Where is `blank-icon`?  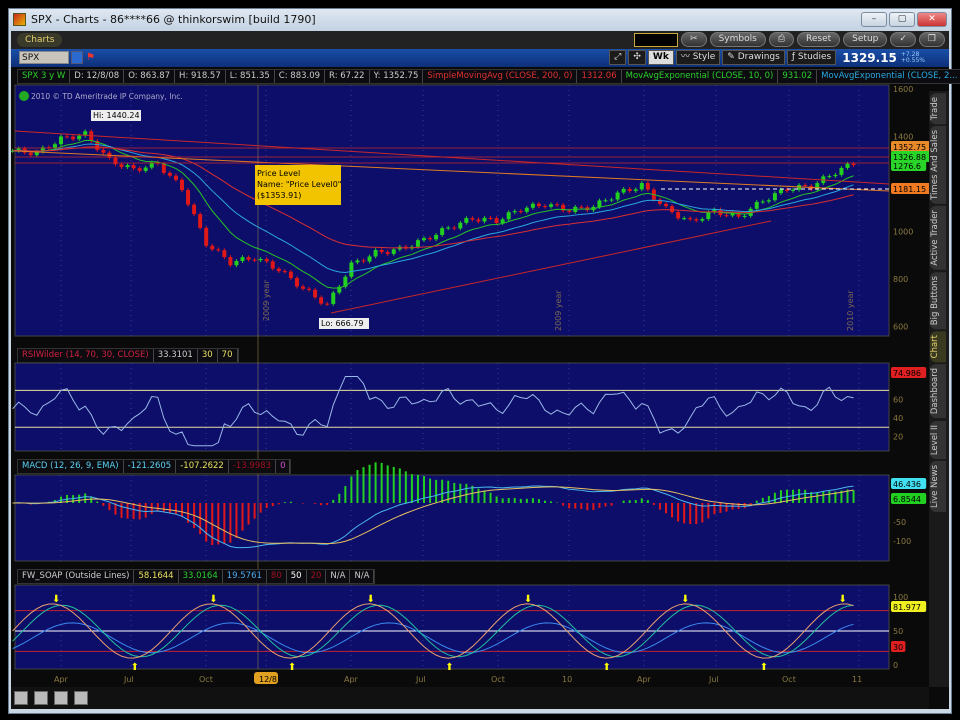
blank-icon is located at coordinates (60, 698).